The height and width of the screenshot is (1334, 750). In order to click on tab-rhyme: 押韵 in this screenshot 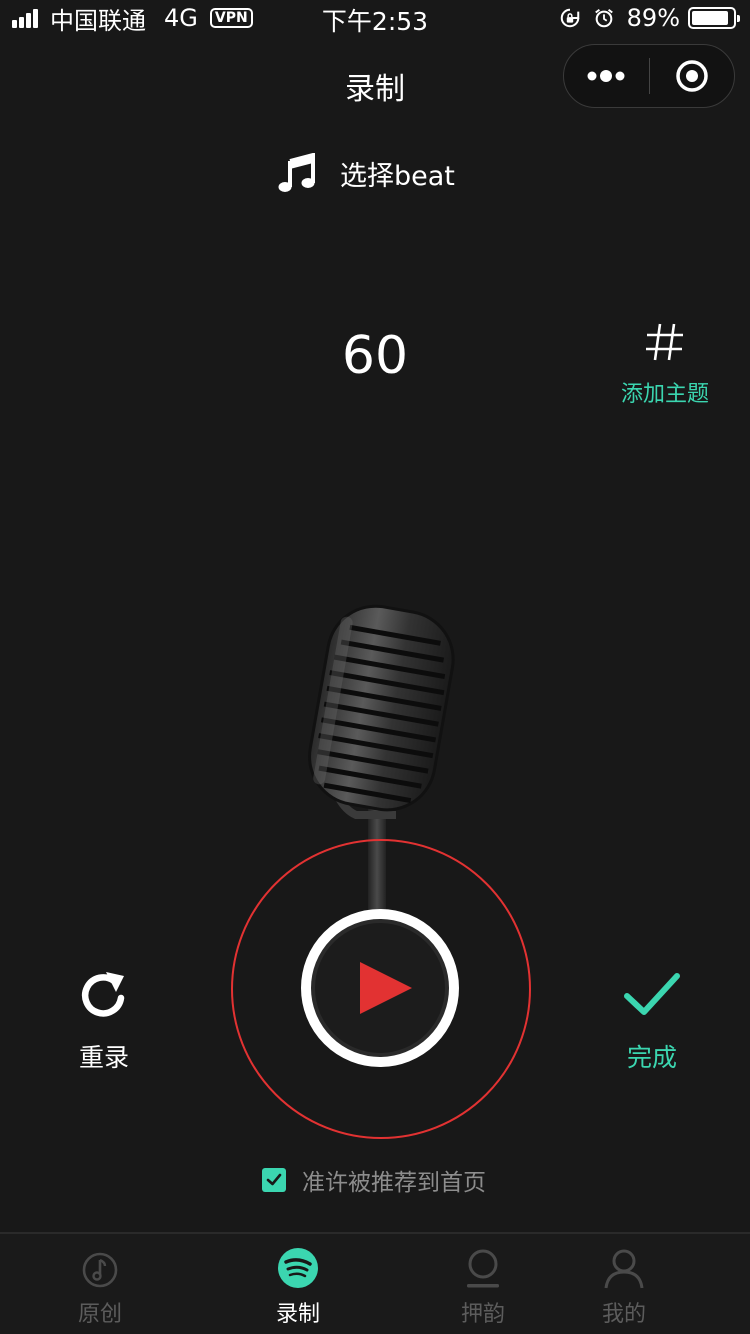, I will do `click(483, 1284)`.